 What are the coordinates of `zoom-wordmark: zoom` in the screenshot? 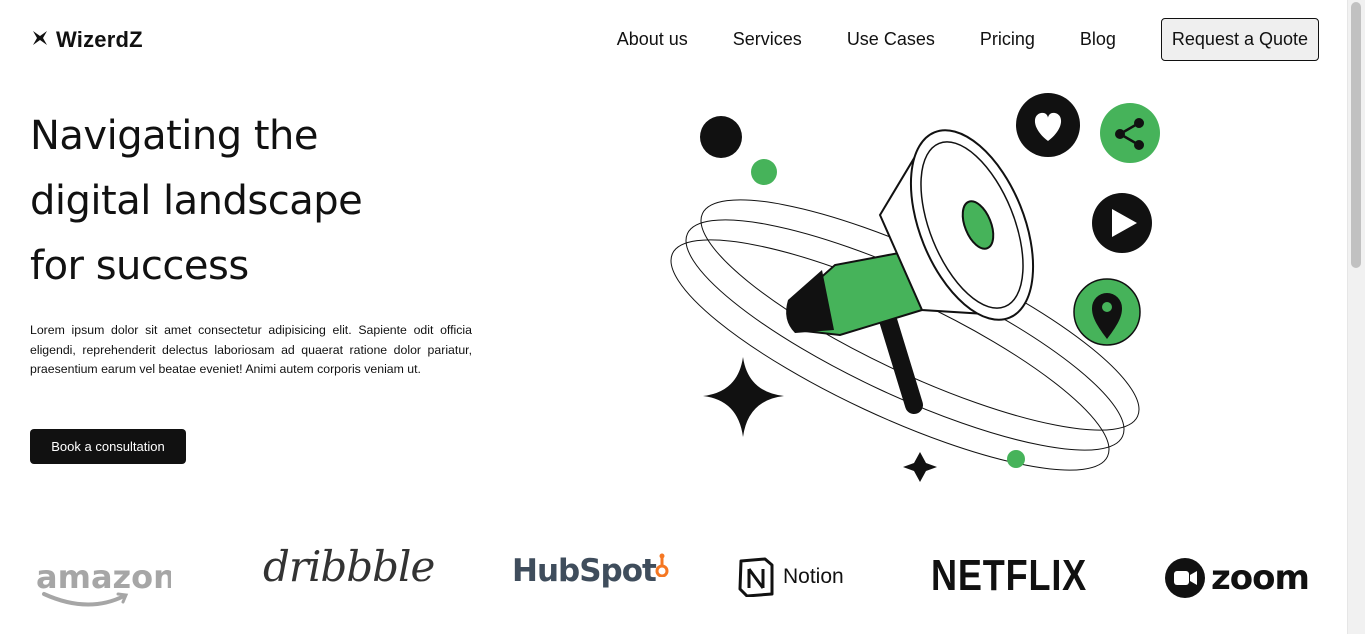 It's located at (1260, 578).